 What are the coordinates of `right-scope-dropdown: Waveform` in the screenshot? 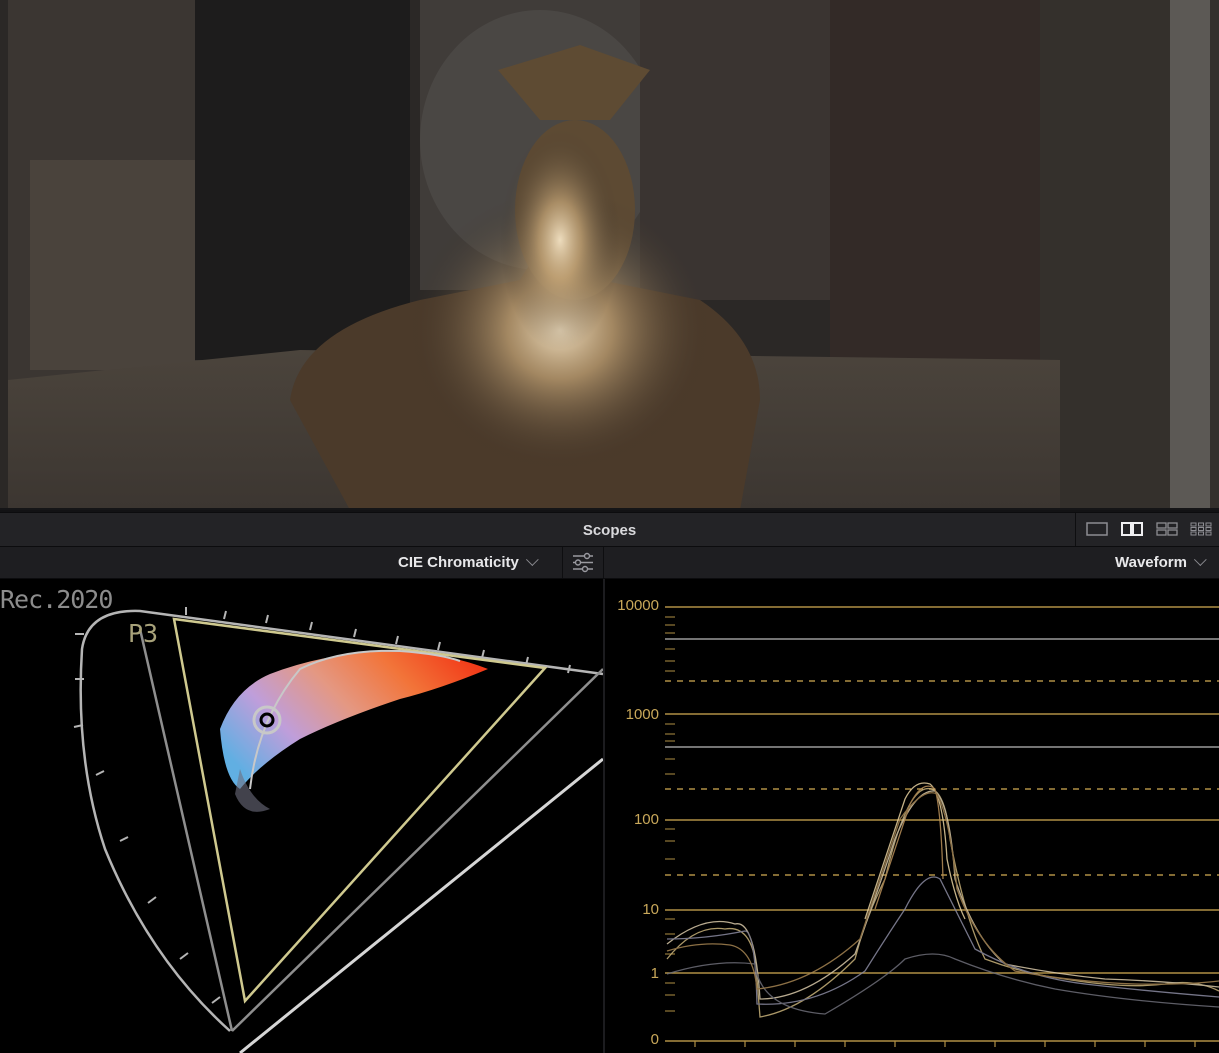 It's located at (1161, 562).